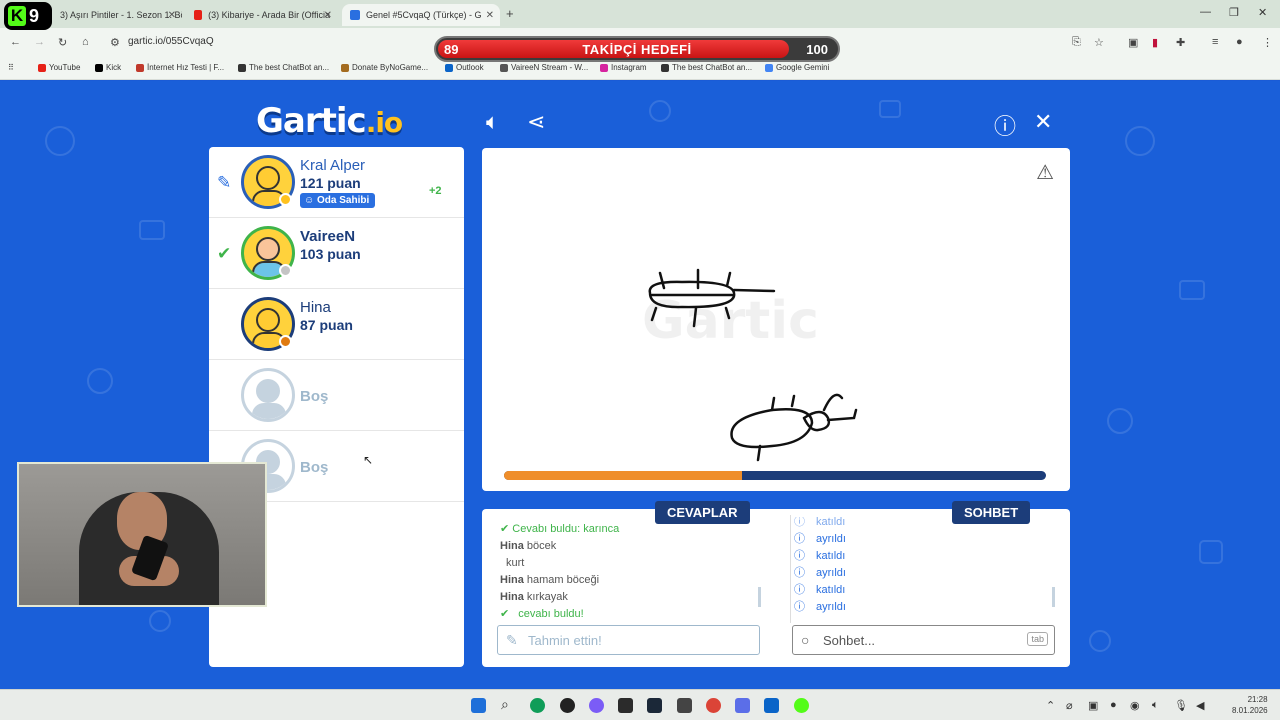 The image size is (1280, 720). Describe the element at coordinates (338, 200) in the screenshot. I see `owner-badge: ☺ Oda Sahibi` at that location.